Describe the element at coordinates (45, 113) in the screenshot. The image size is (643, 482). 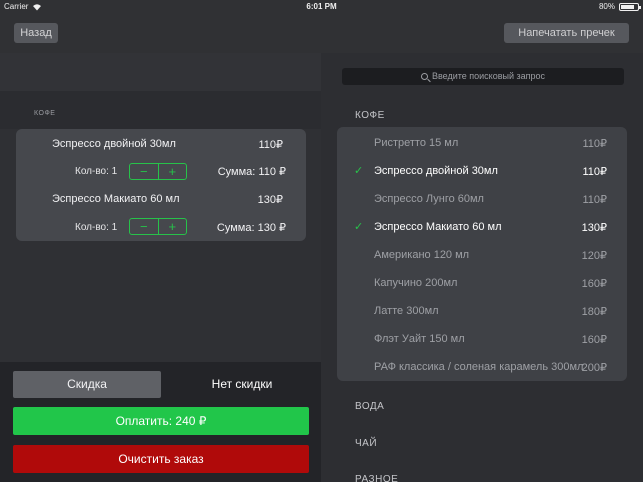
I see `order-section-label: КОФЕ` at that location.